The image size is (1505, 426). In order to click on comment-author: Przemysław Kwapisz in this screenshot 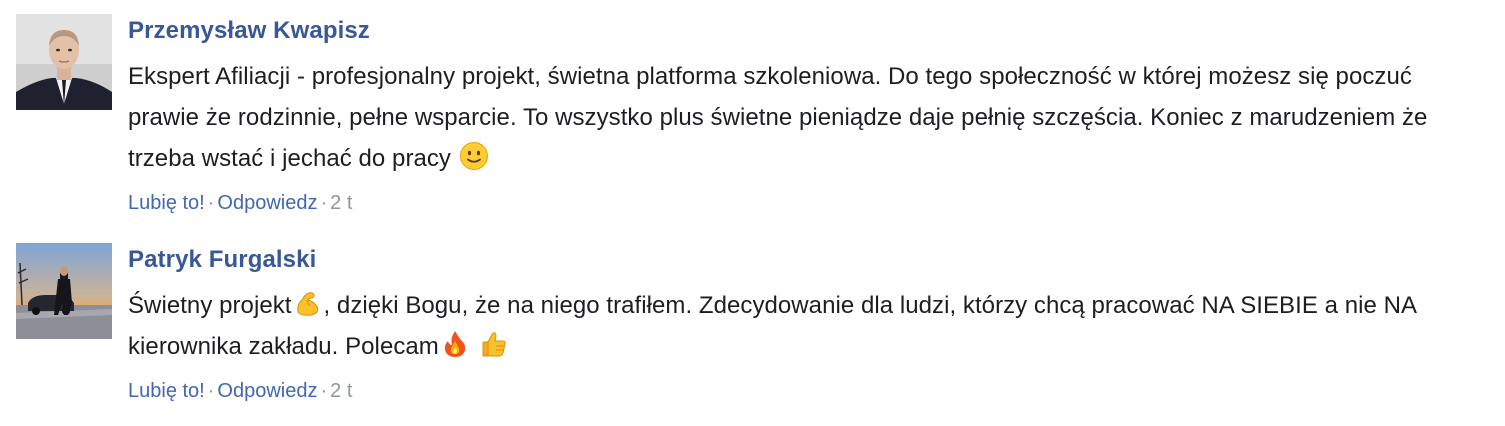, I will do `click(808, 31)`.